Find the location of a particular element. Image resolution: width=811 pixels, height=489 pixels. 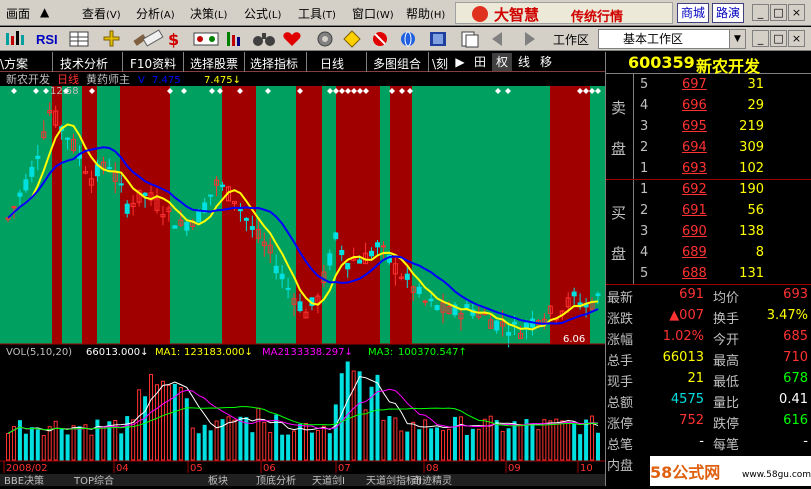

tab-daily: 日线 is located at coordinates (332, 63).